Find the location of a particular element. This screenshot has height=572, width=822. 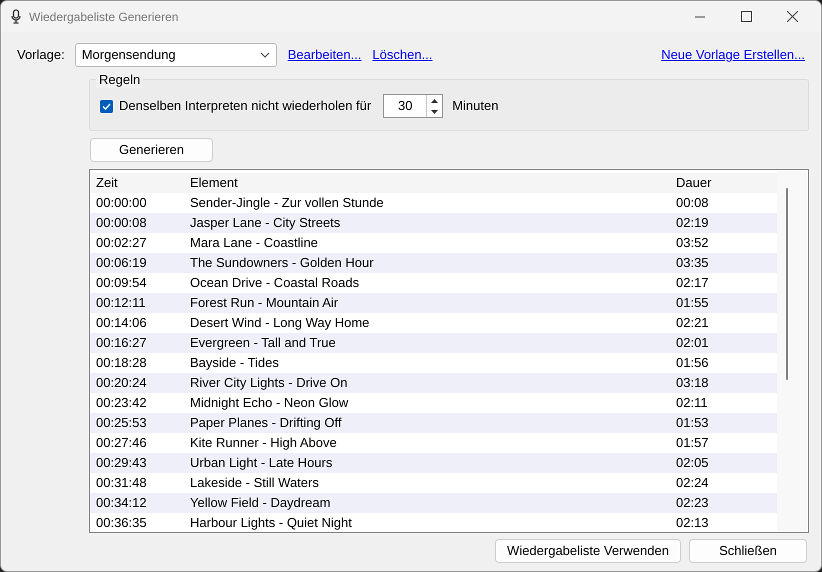

table-cell-text: 00:27:46 is located at coordinates (121, 443).